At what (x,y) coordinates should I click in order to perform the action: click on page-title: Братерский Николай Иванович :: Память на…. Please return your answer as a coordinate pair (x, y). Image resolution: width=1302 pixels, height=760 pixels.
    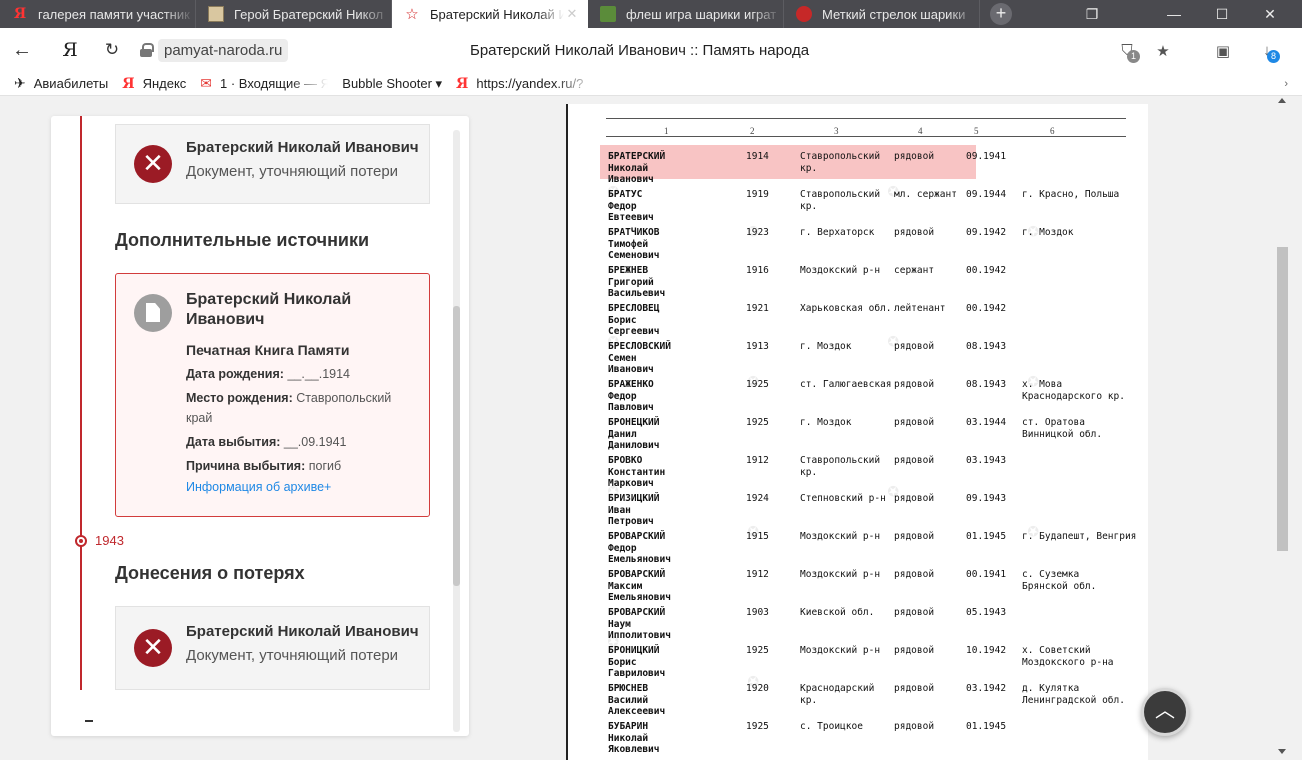
    Looking at the image, I should click on (640, 50).